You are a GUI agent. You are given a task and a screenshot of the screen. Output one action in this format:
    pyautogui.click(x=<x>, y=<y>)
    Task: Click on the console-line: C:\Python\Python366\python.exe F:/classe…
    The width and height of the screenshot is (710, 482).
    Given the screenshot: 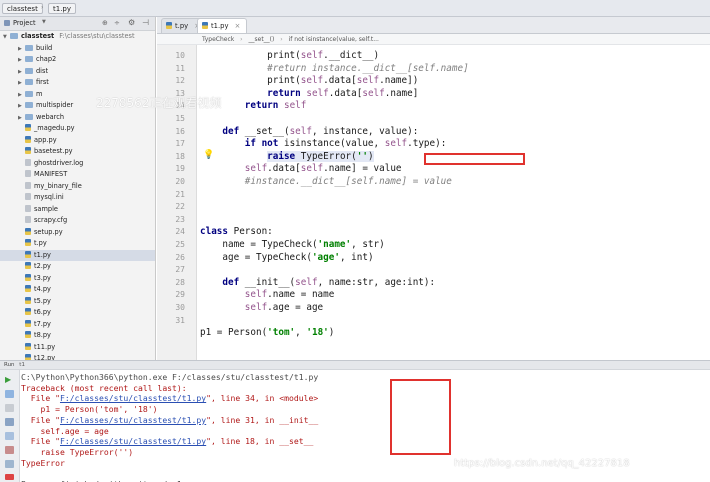 What is the action you would take?
    pyautogui.click(x=170, y=377)
    